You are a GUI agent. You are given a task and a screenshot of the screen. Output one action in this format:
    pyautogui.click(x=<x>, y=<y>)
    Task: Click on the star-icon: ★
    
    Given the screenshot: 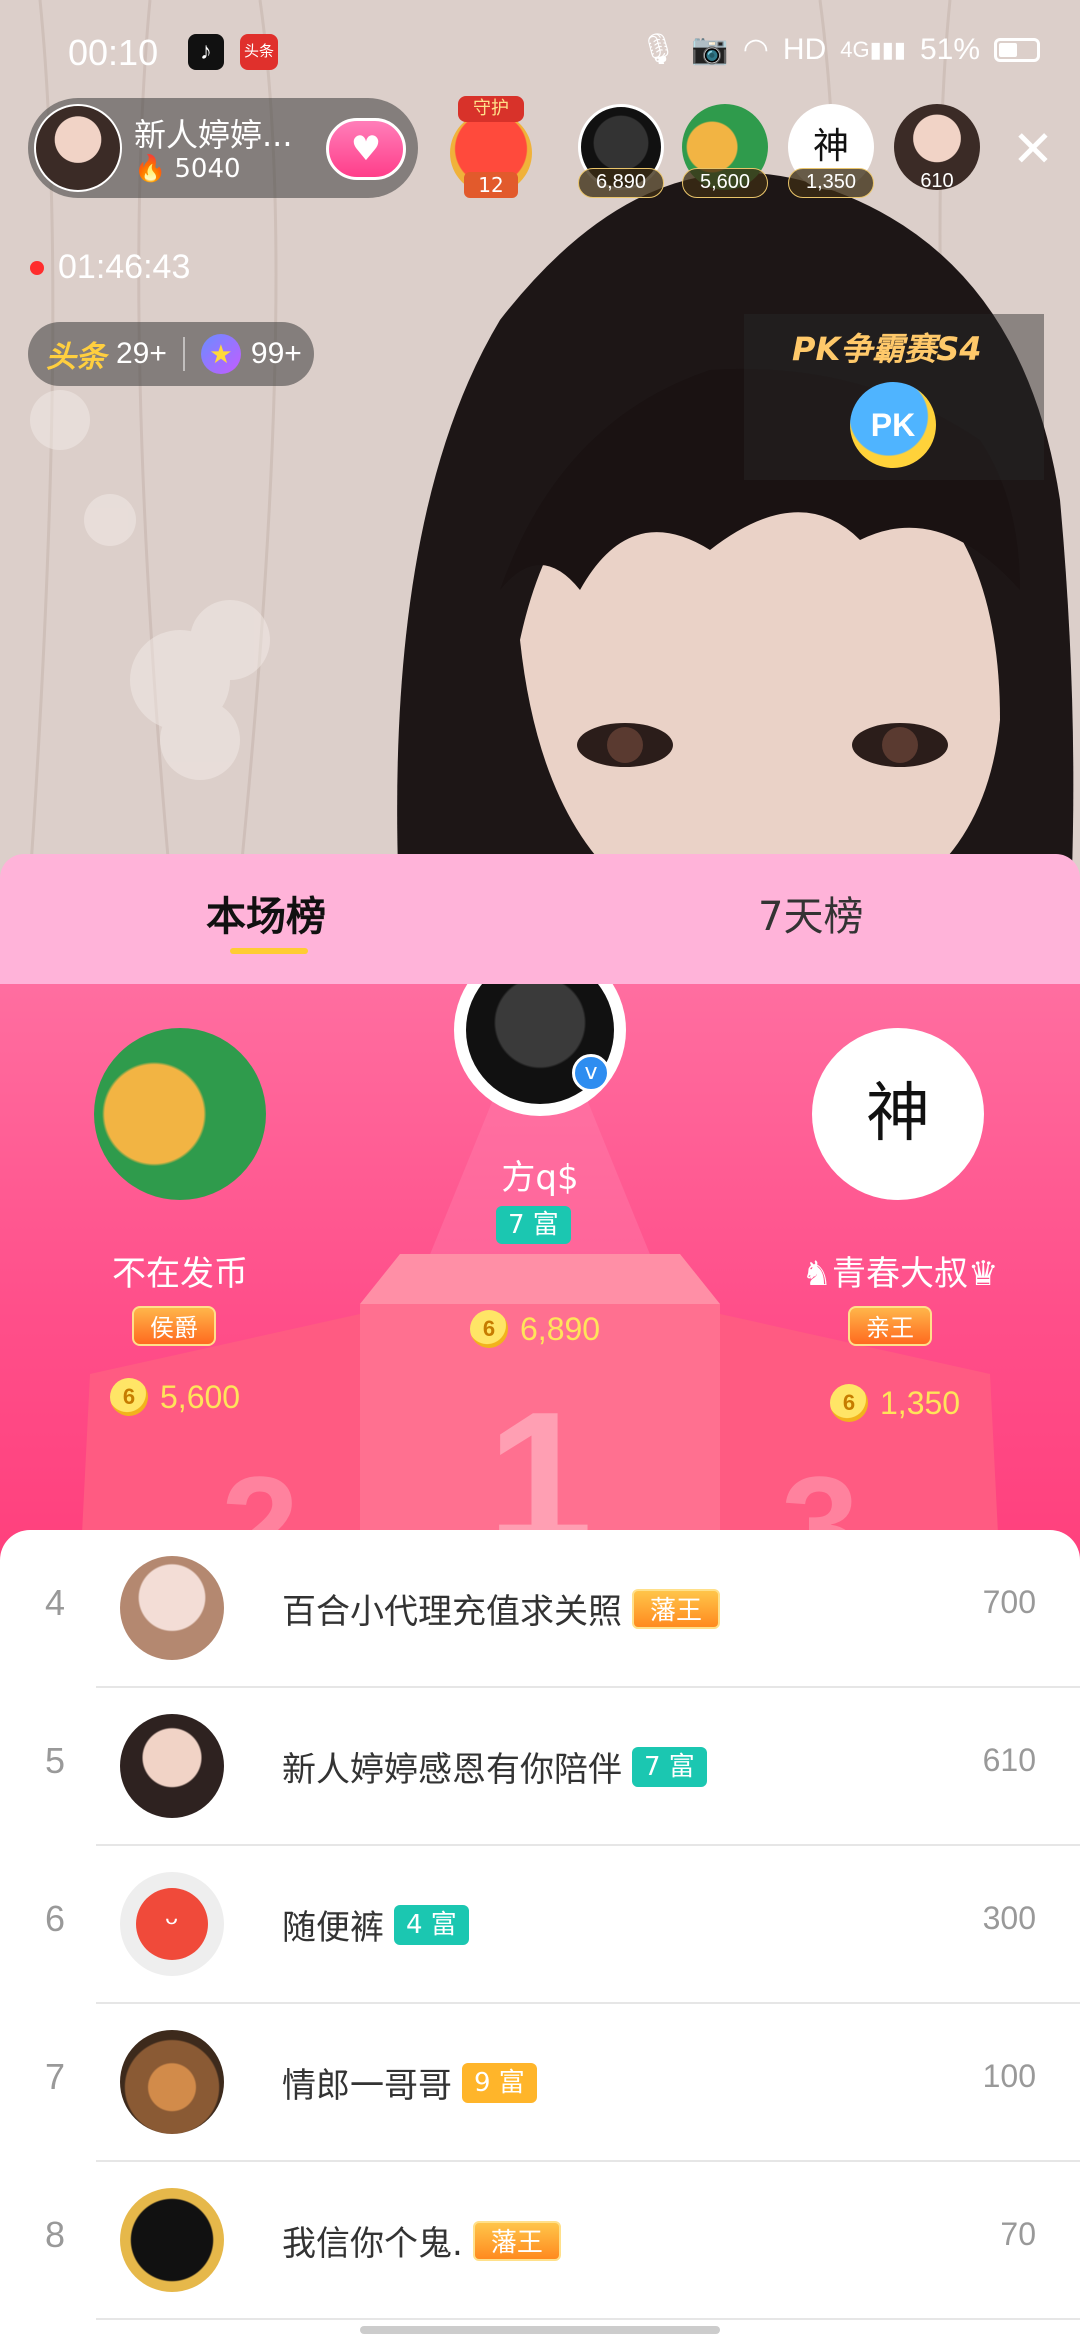 What is the action you would take?
    pyautogui.click(x=220, y=354)
    